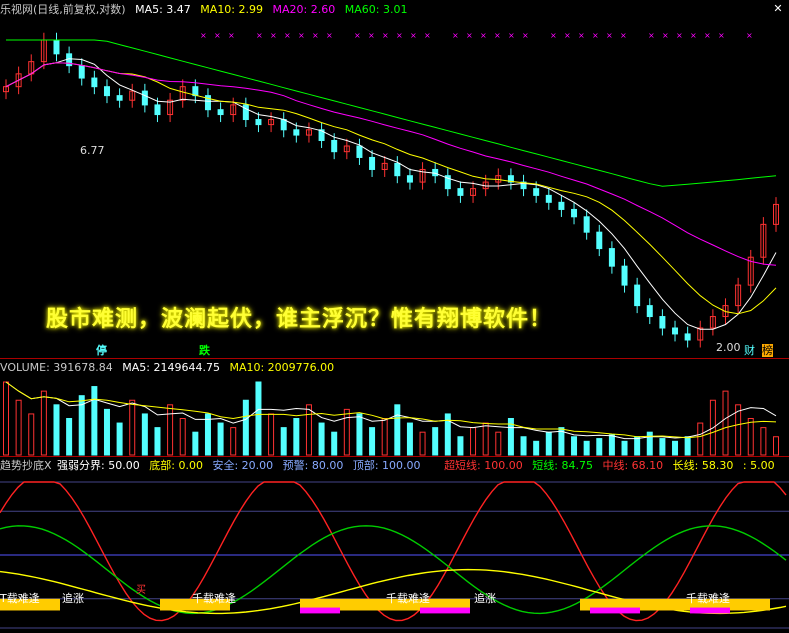 Image resolution: width=789 pixels, height=633 pixels. What do you see at coordinates (214, 598) in the screenshot?
I see `t-label-1: 千载难逢` at bounding box center [214, 598].